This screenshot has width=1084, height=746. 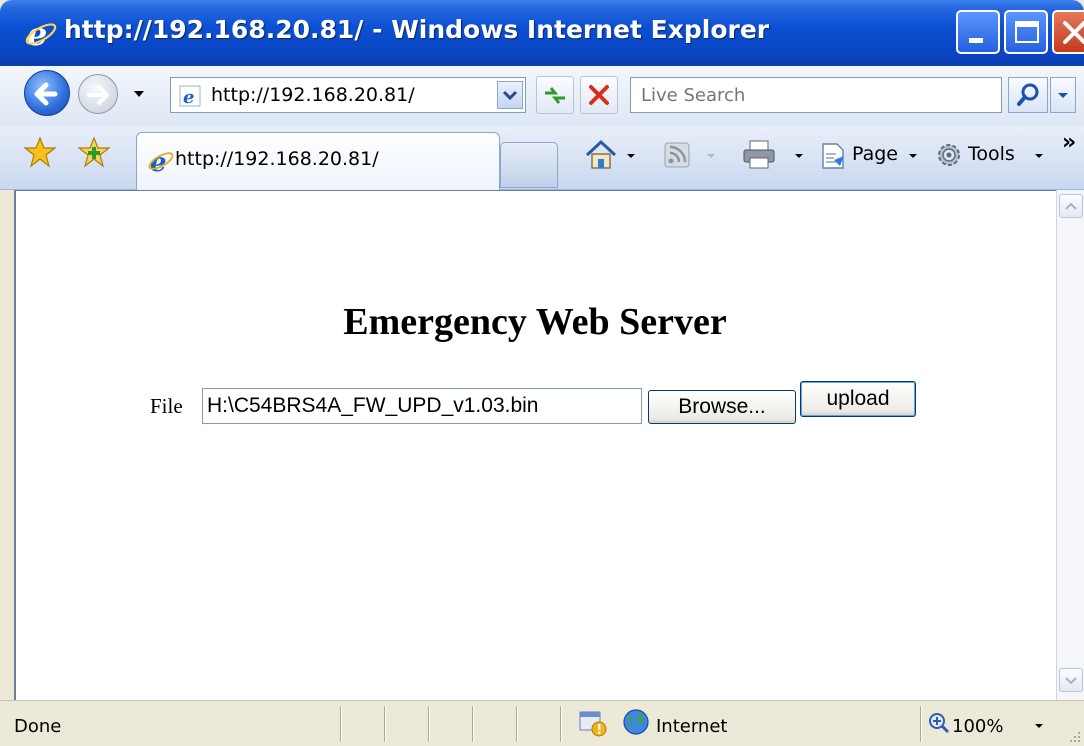 I want to click on forward-arrow-icon, so click(x=98, y=95).